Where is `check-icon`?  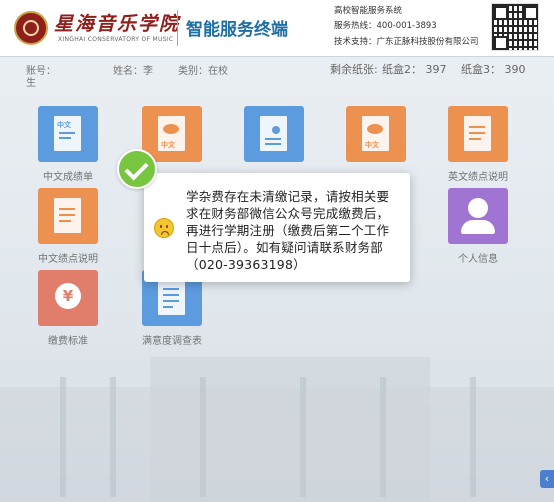
check-icon is located at coordinates (137, 169).